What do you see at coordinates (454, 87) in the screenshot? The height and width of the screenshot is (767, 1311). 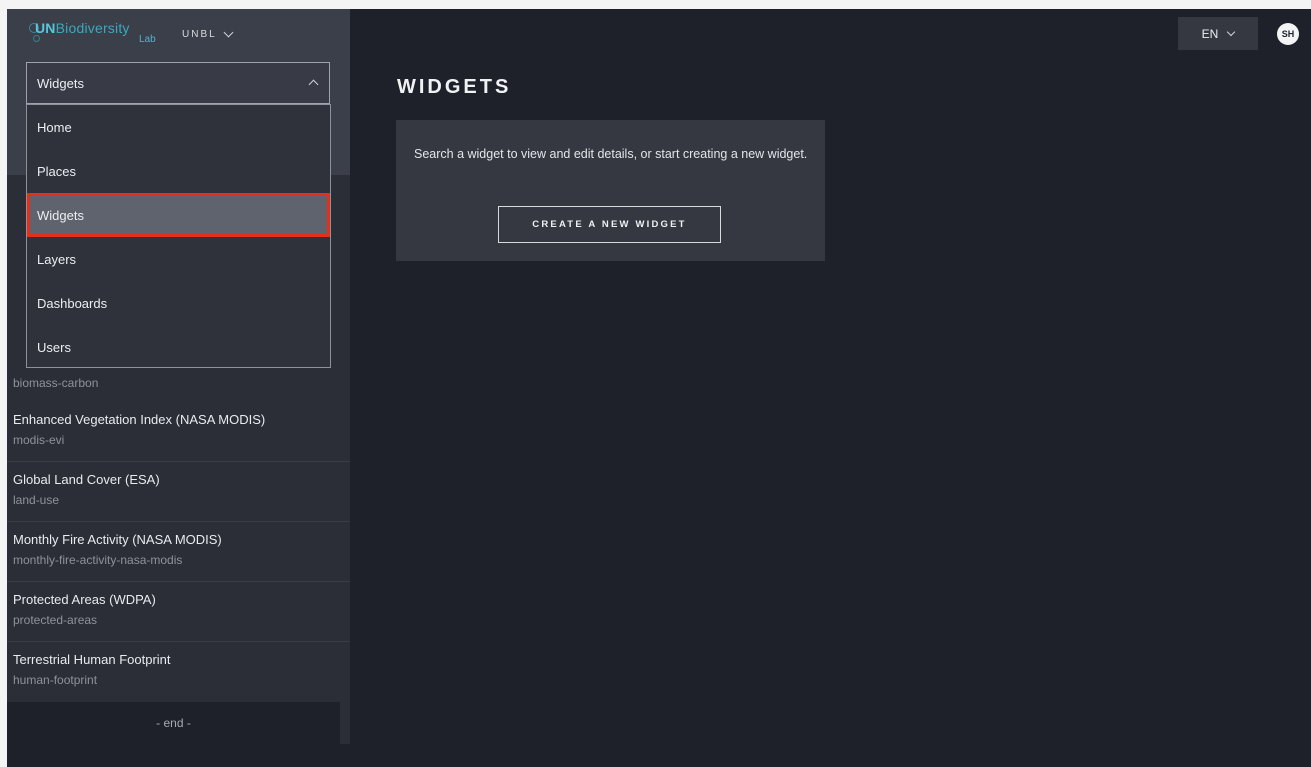 I see `page-title: WIDGETS` at bounding box center [454, 87].